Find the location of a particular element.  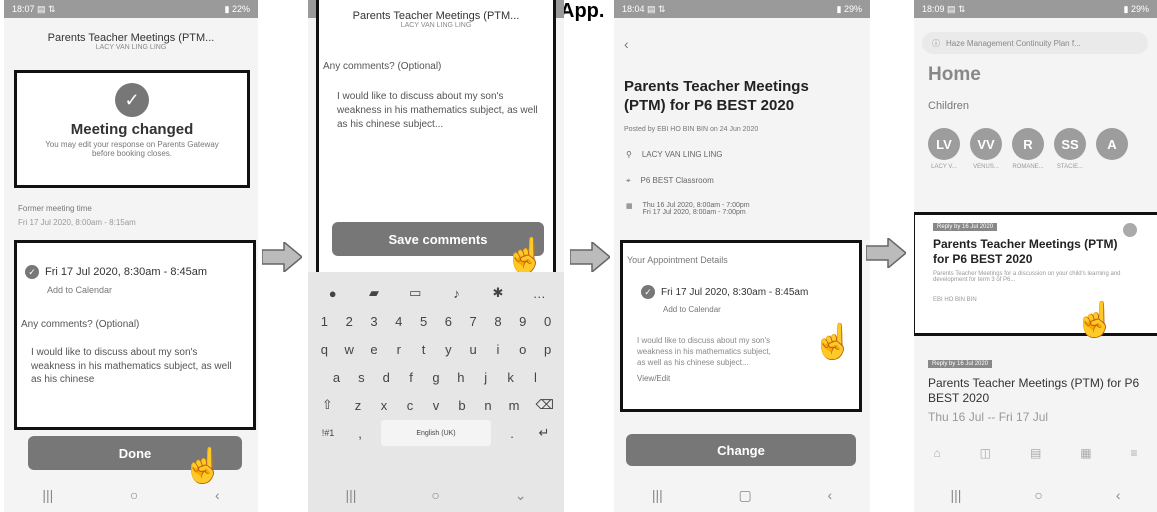

keyboard-hide-icon: ⌄ is located at coordinates (521, 495).